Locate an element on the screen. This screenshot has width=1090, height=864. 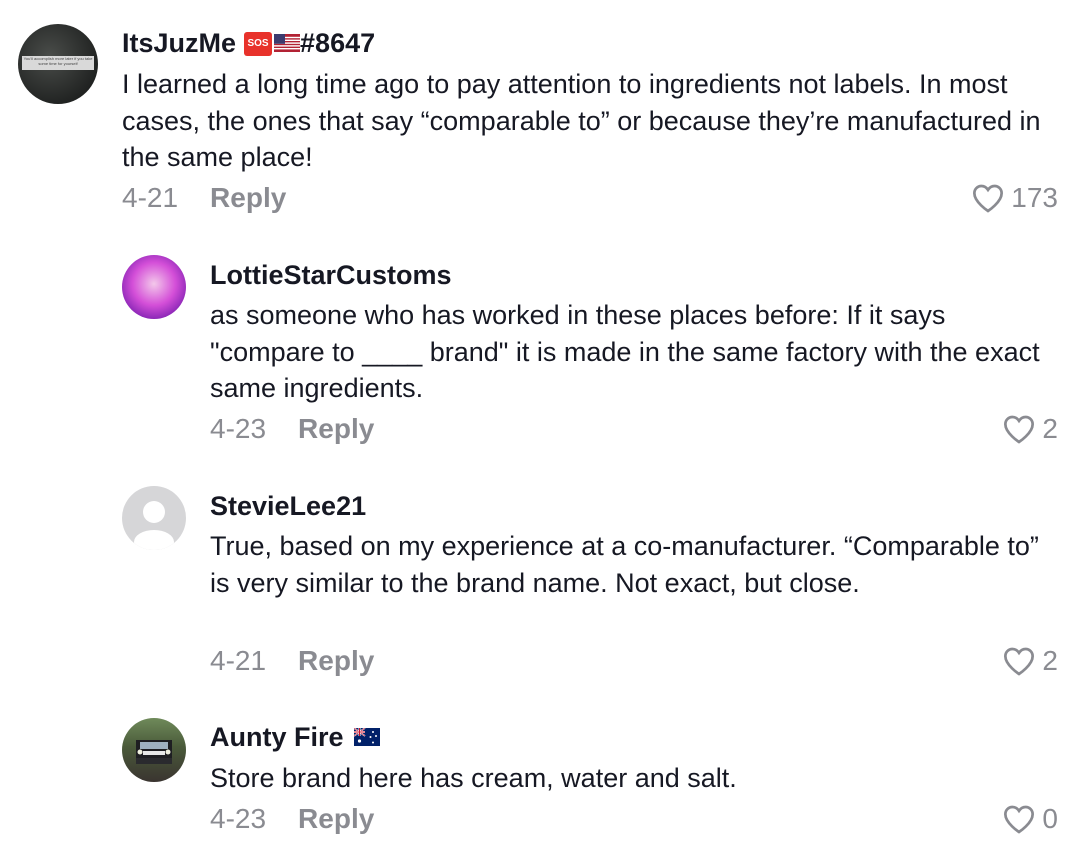
handle-suffix: #8647 is located at coordinates (338, 43).